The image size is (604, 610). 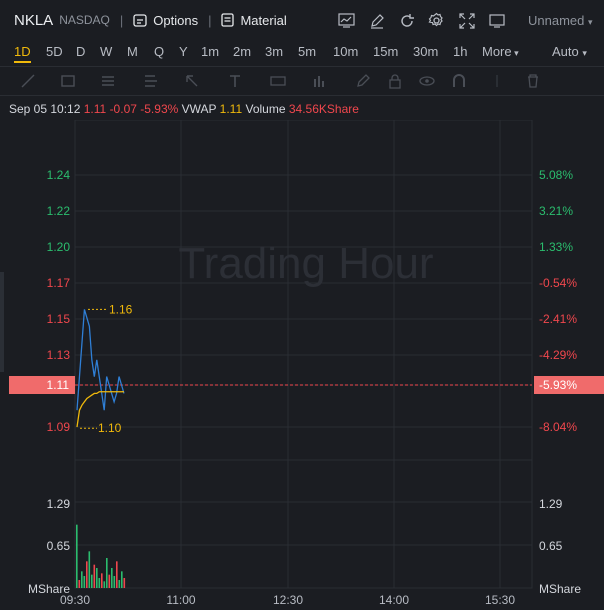 What do you see at coordinates (533, 81) in the screenshot?
I see `trash-icon` at bounding box center [533, 81].